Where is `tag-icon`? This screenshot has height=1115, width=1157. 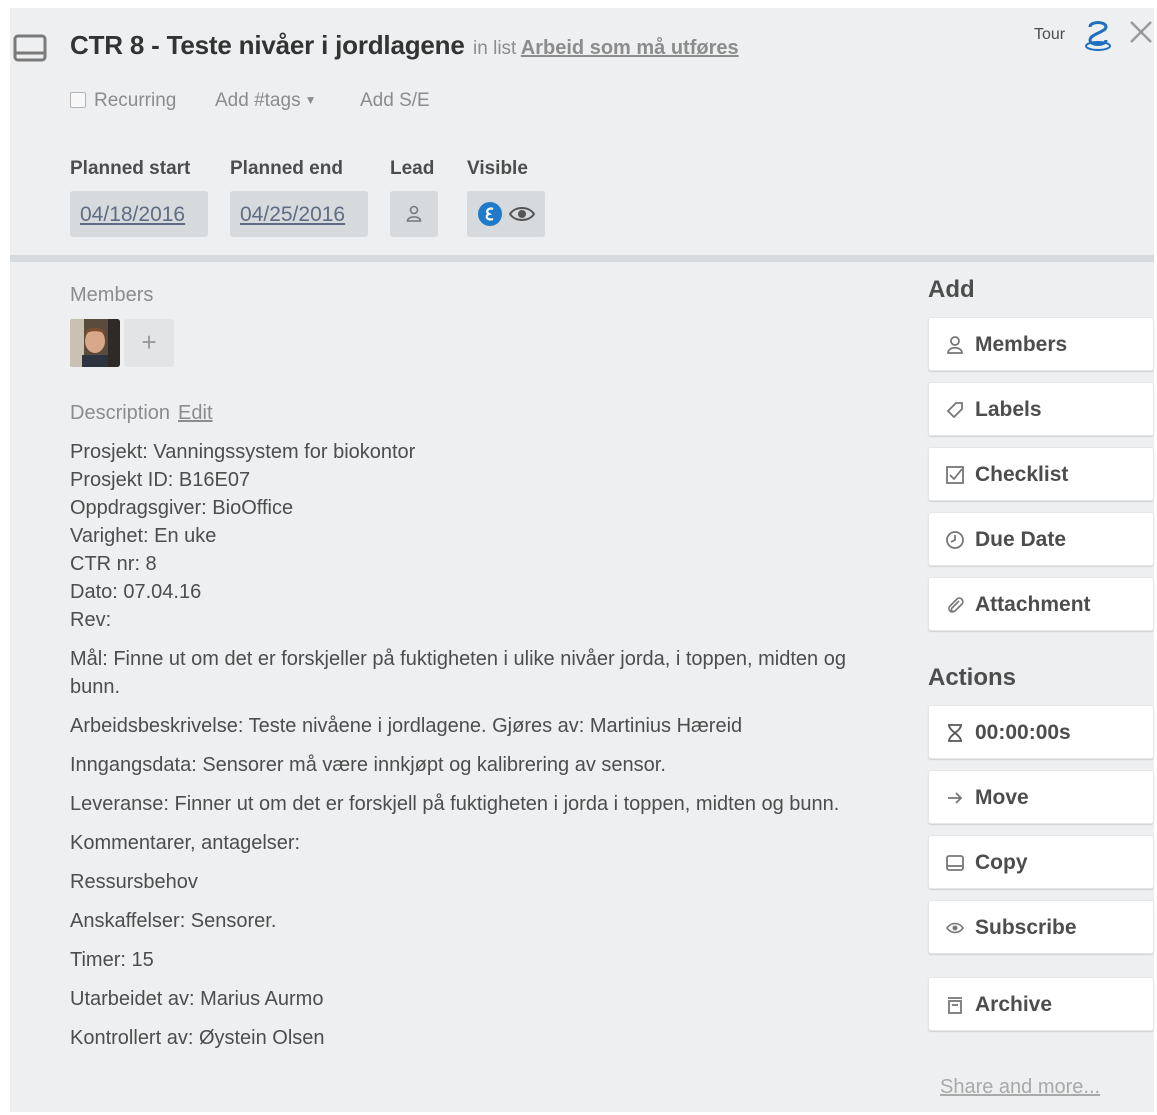
tag-icon is located at coordinates (954, 410).